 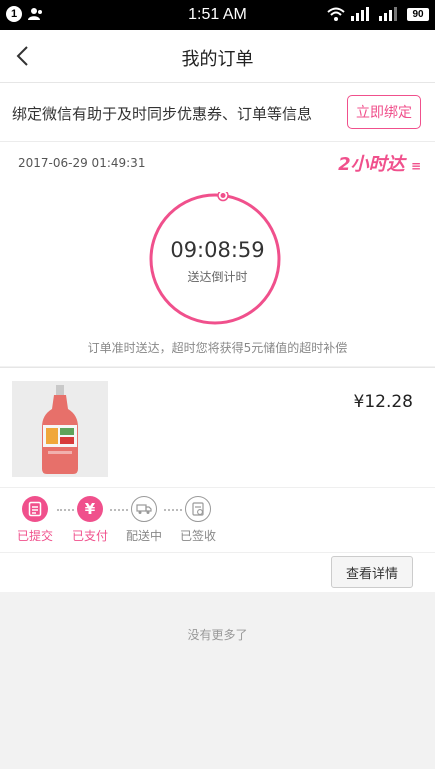 I want to click on countdown-label: 送达倒计时, so click(x=217, y=277).